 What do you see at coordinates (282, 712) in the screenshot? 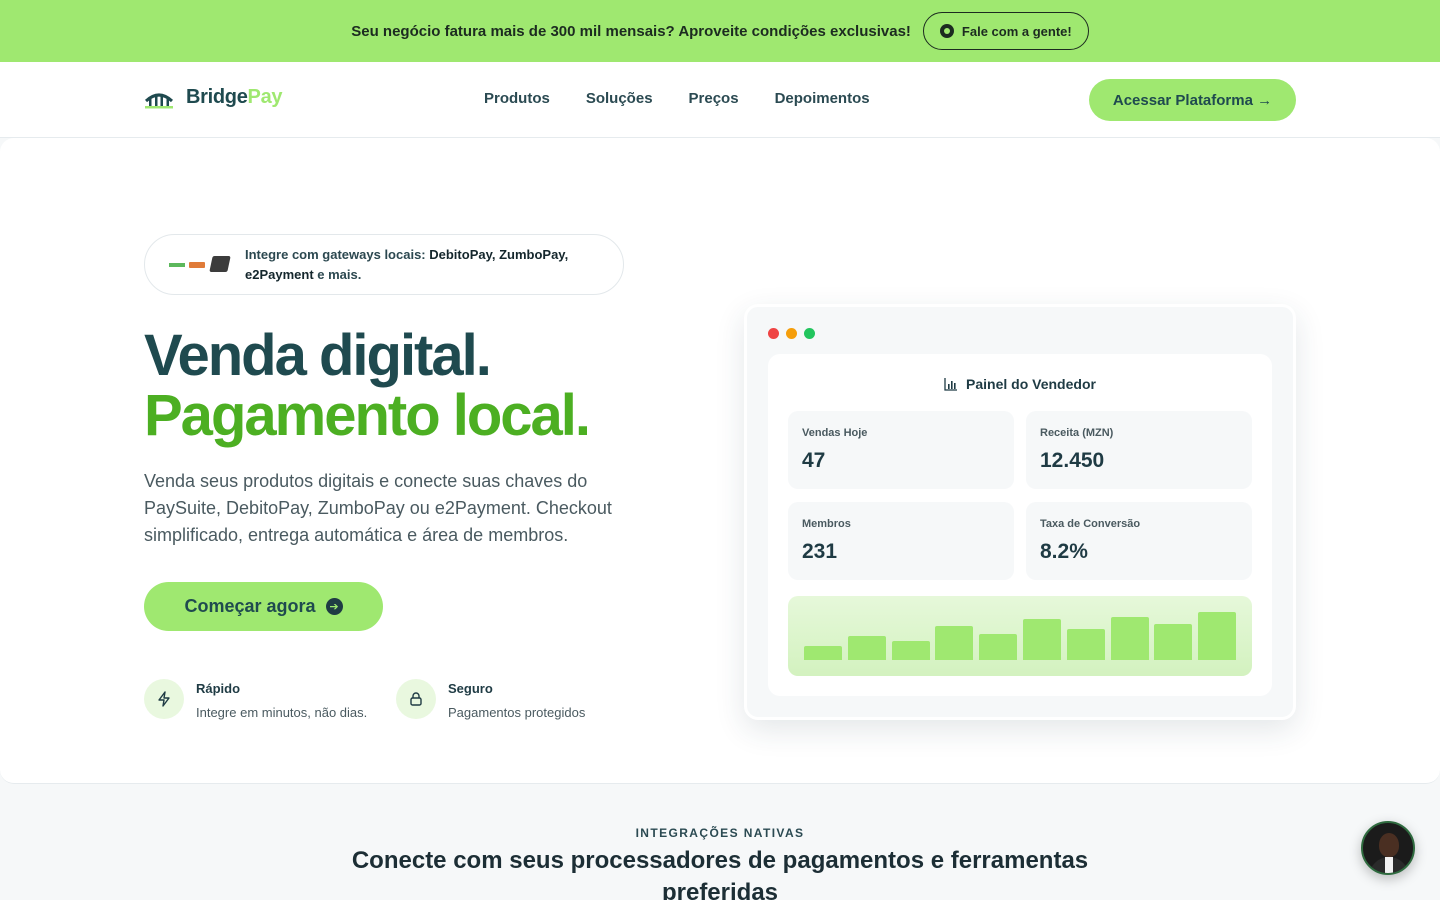
I see `feature-fast-desc: Integre em minutos, não dias.` at bounding box center [282, 712].